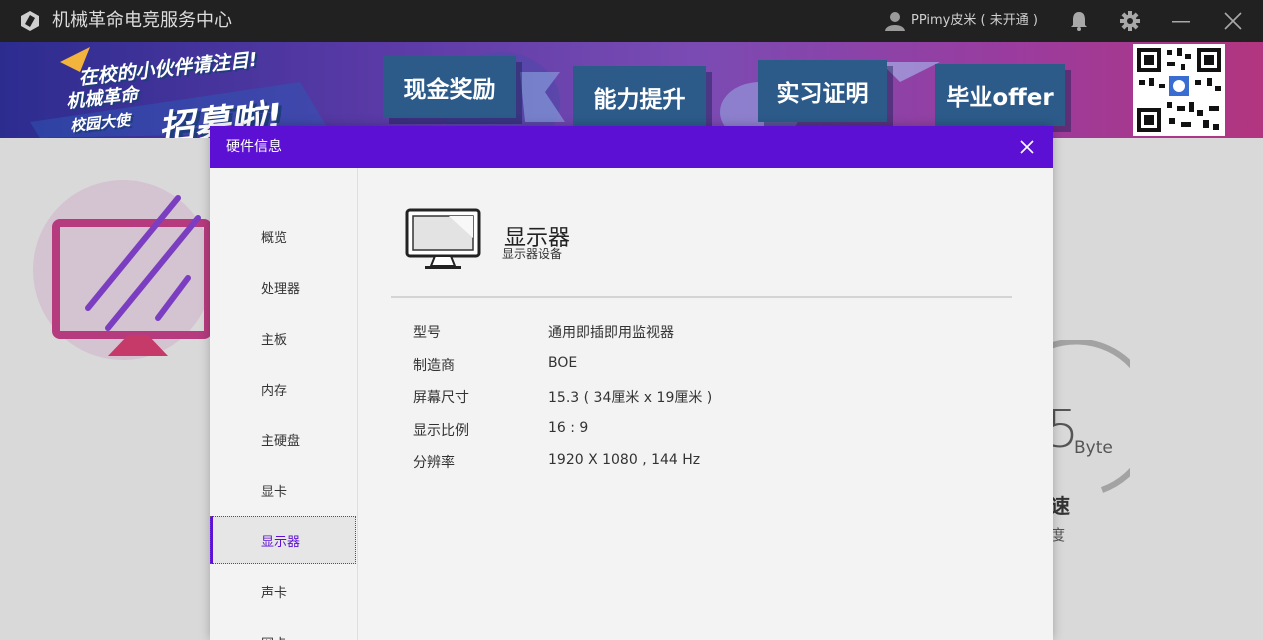 This screenshot has height=640, width=1263. Describe the element at coordinates (284, 629) in the screenshot. I see `nav-item-network: 网卡` at that location.